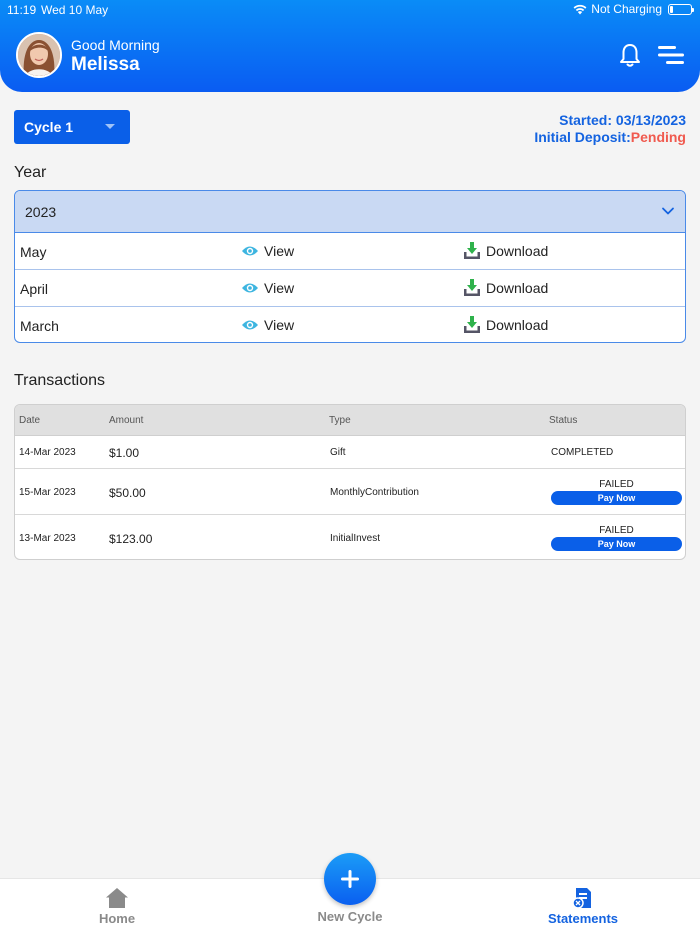 The image size is (700, 934). I want to click on statement-row-may: May View Download, so click(350, 251).